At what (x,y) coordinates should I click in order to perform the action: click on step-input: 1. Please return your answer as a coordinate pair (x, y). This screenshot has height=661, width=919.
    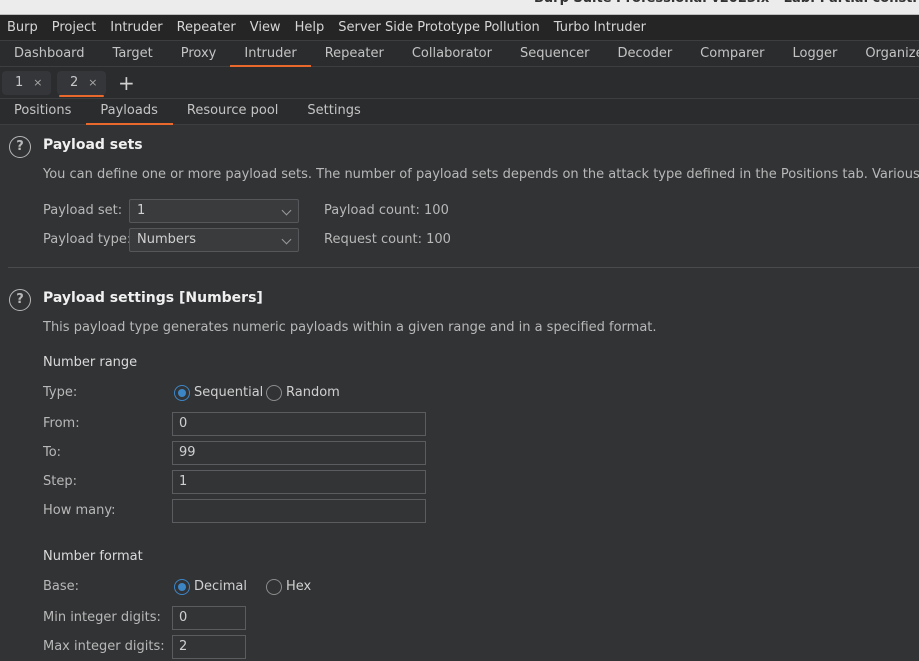
    Looking at the image, I should click on (299, 482).